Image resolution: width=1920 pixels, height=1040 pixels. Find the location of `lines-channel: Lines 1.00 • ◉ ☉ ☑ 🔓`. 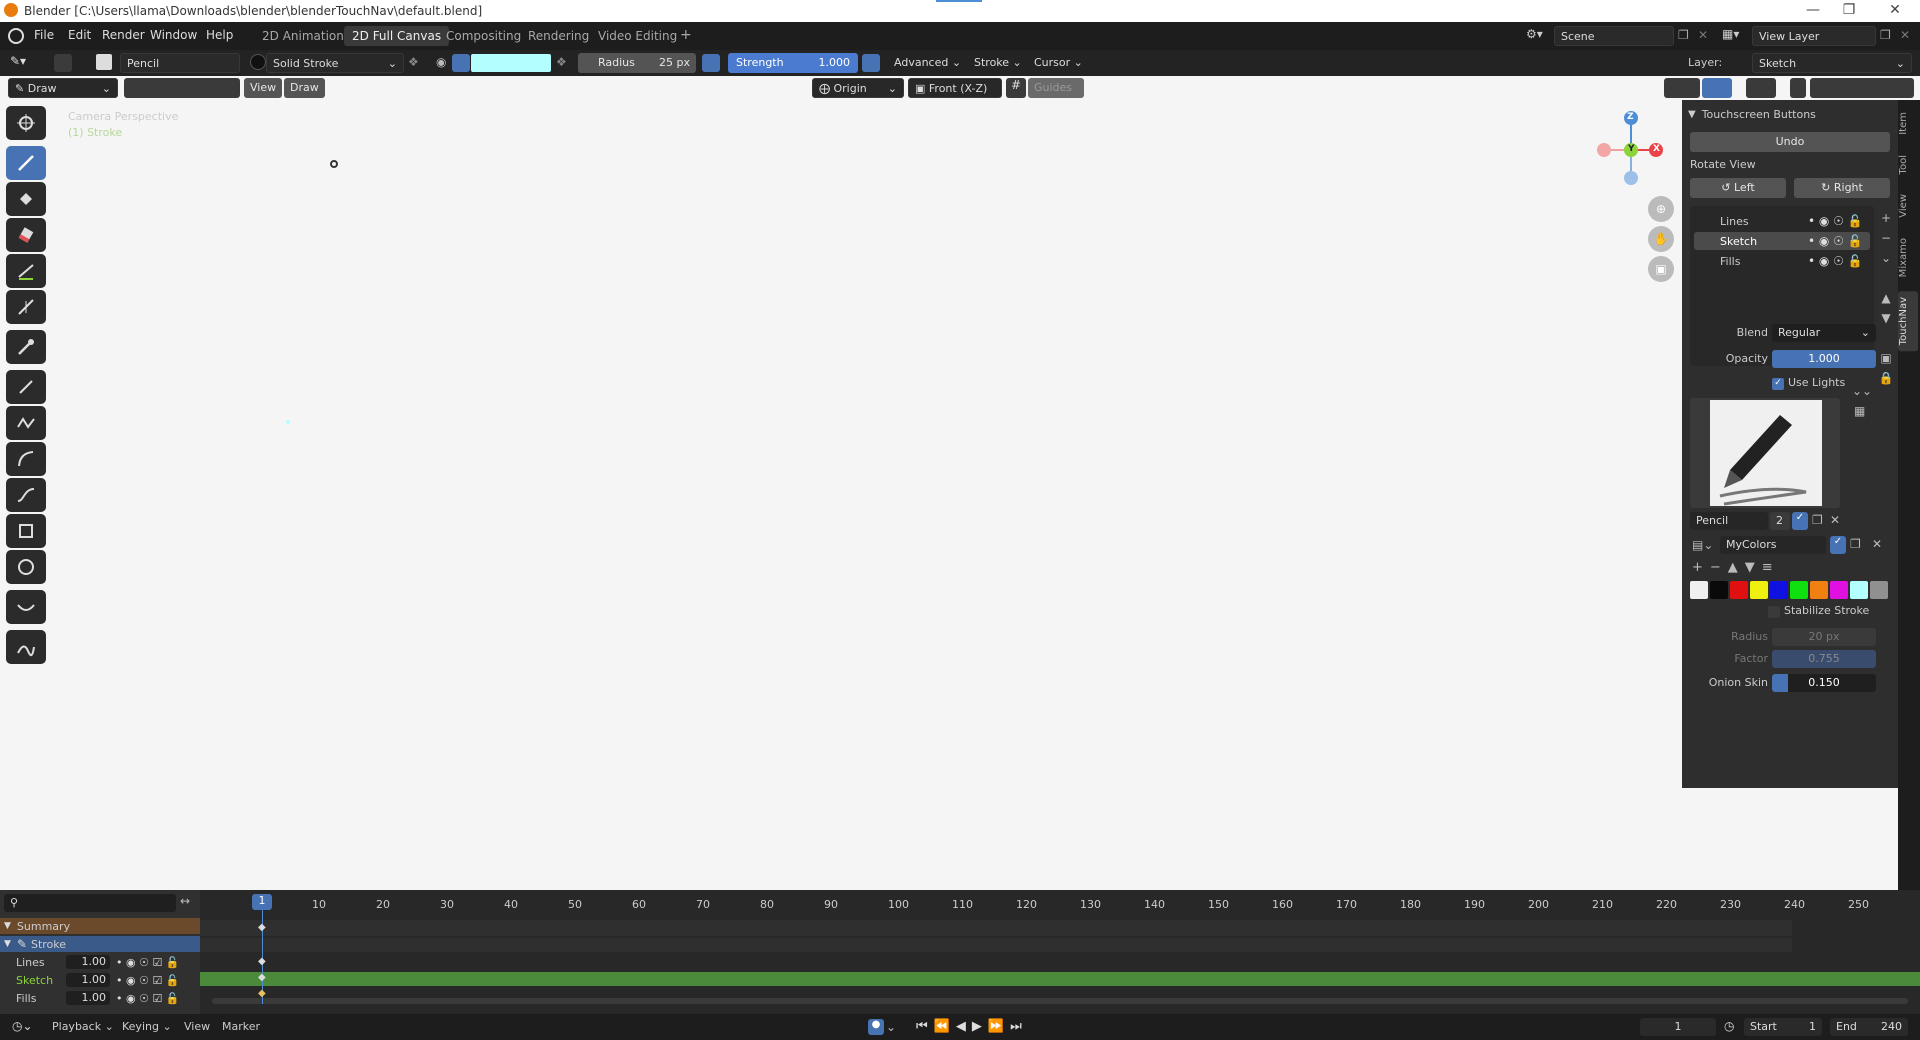

lines-channel: Lines 1.00 • ◉ ☉ ☑ 🔓 is located at coordinates (100, 962).